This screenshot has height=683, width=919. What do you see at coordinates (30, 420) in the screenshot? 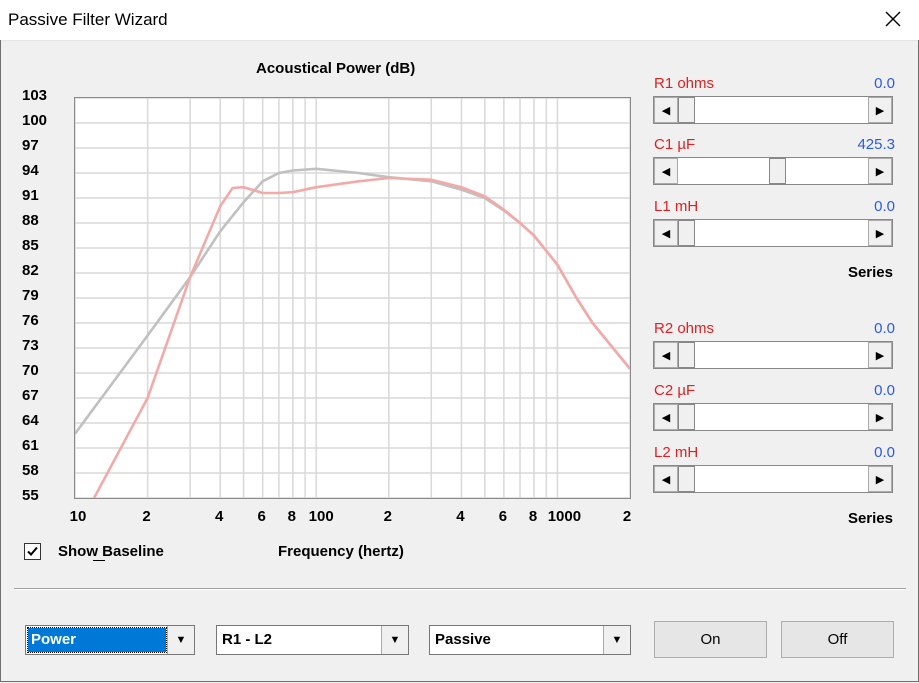
I see `y-tick-label: 64` at bounding box center [30, 420].